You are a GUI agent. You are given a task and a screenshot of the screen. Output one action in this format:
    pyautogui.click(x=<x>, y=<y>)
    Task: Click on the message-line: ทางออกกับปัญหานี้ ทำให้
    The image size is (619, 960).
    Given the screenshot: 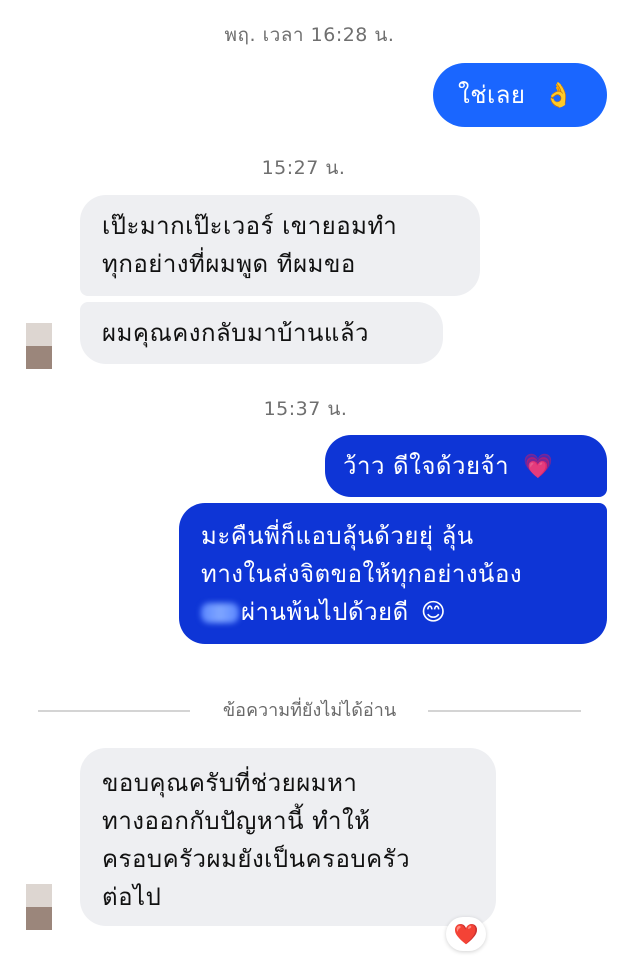 What is the action you would take?
    pyautogui.click(x=236, y=821)
    